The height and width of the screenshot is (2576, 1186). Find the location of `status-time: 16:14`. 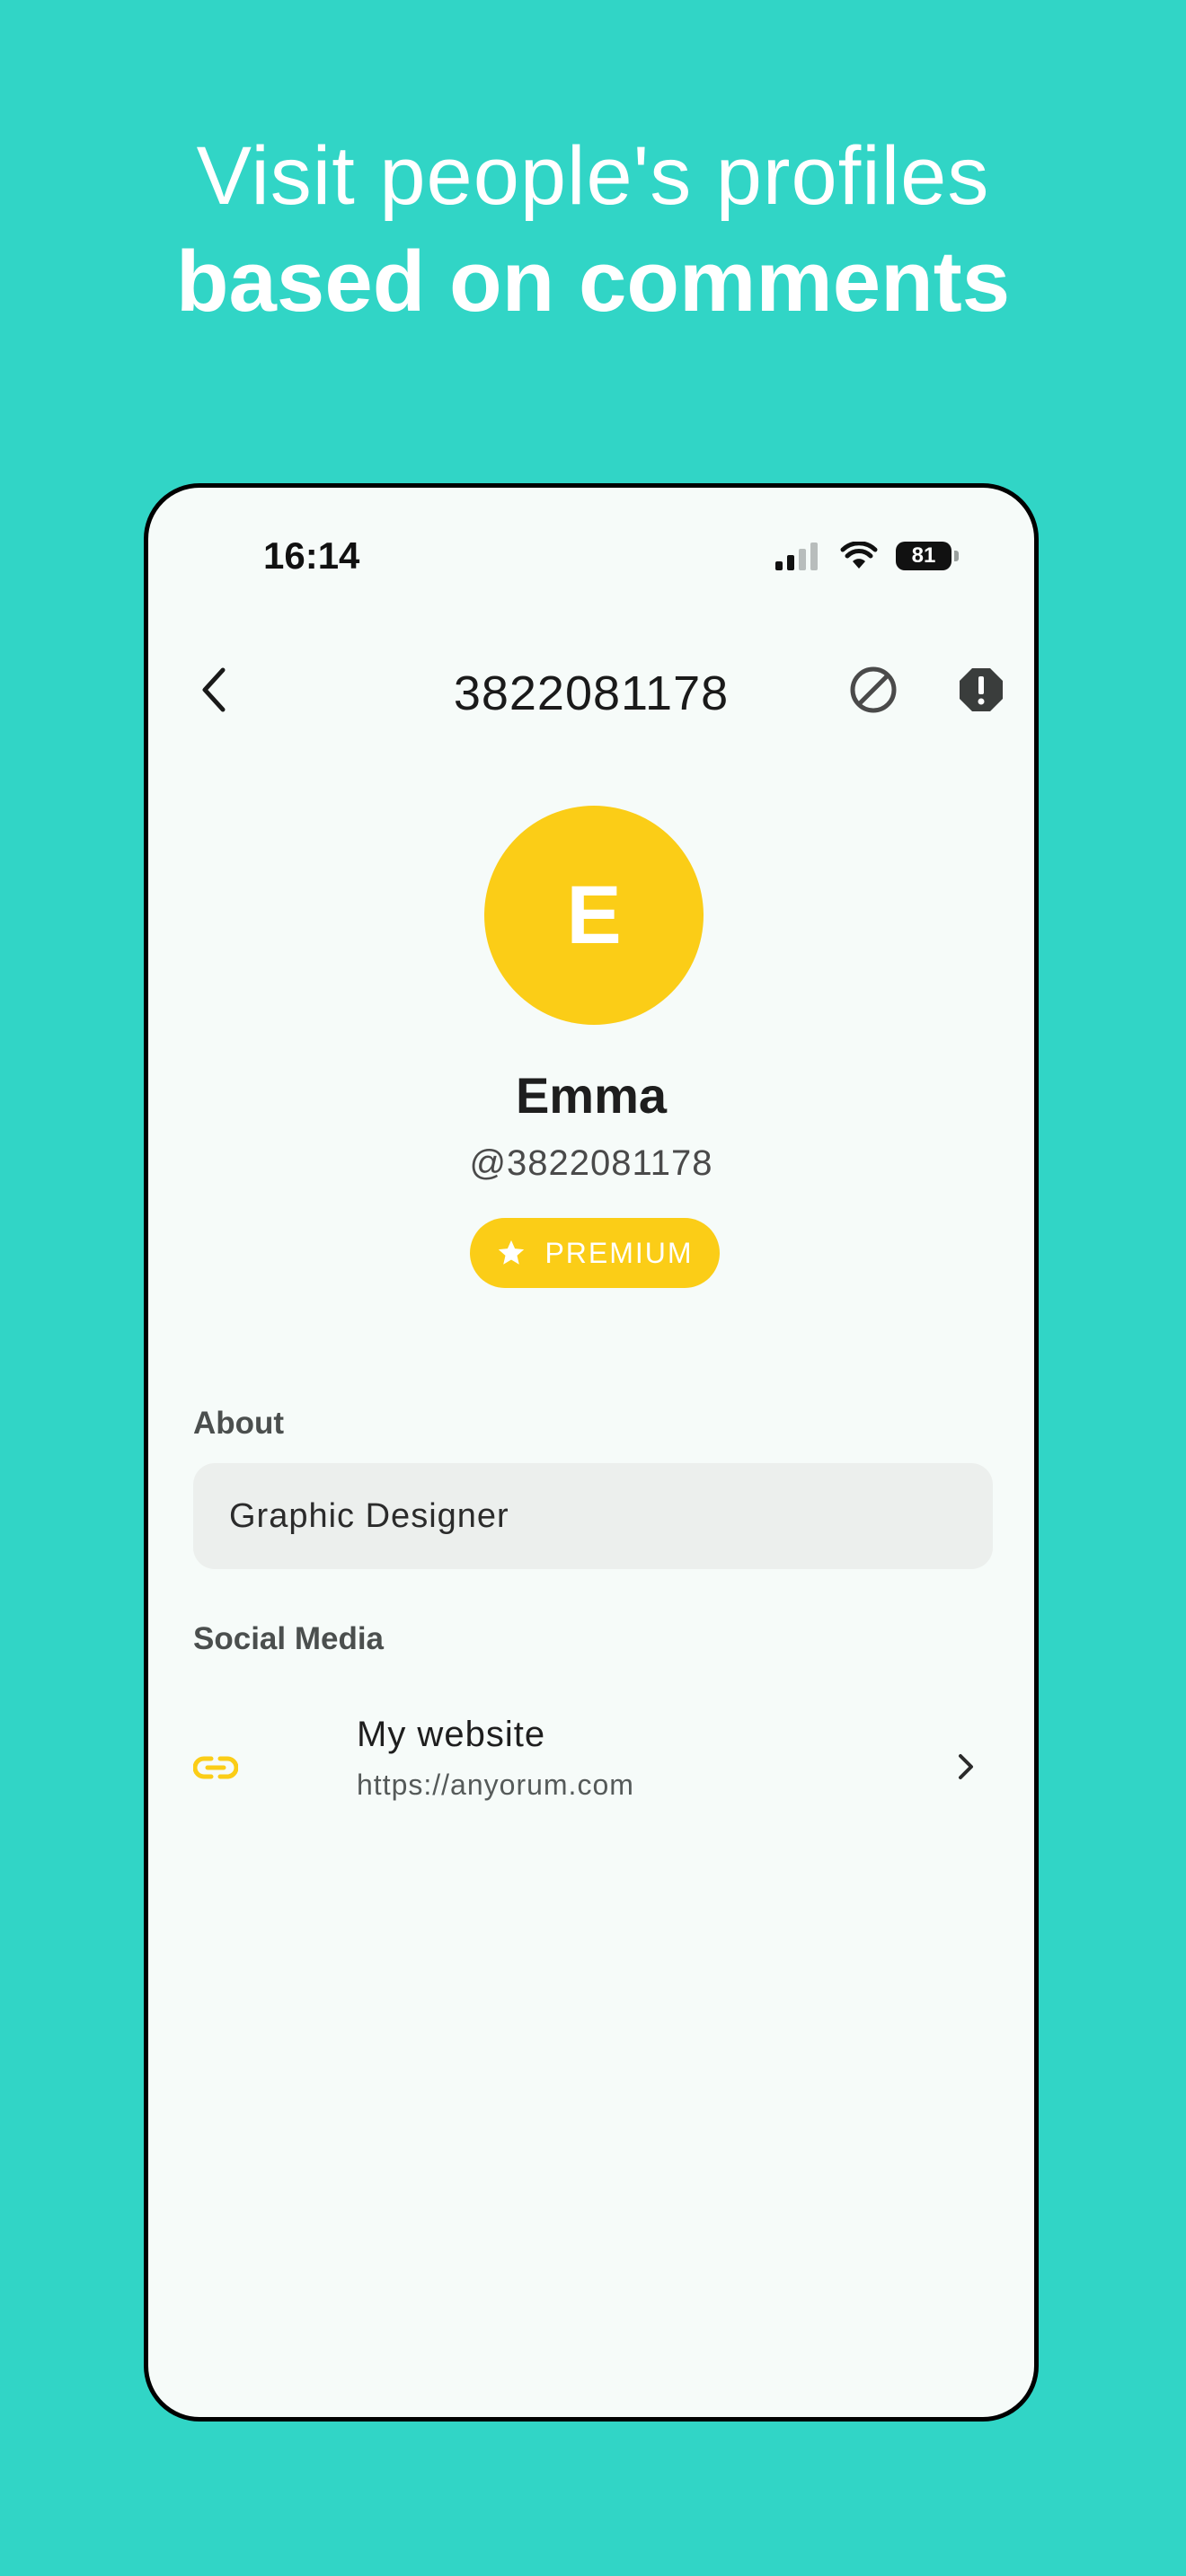

status-time: 16:14 is located at coordinates (311, 555).